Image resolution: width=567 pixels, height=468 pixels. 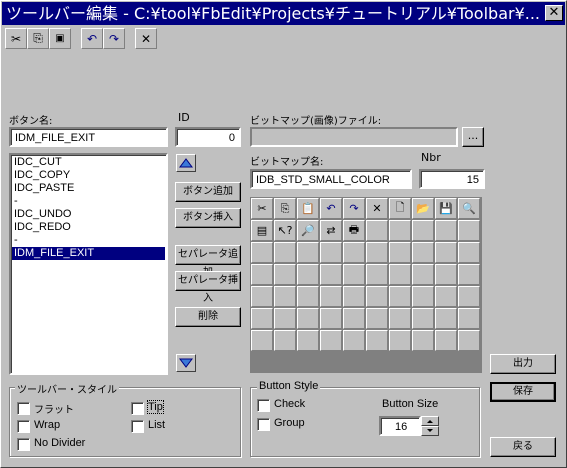 What do you see at coordinates (88, 214) in the screenshot?
I see `list-item: IDC_UNDO` at bounding box center [88, 214].